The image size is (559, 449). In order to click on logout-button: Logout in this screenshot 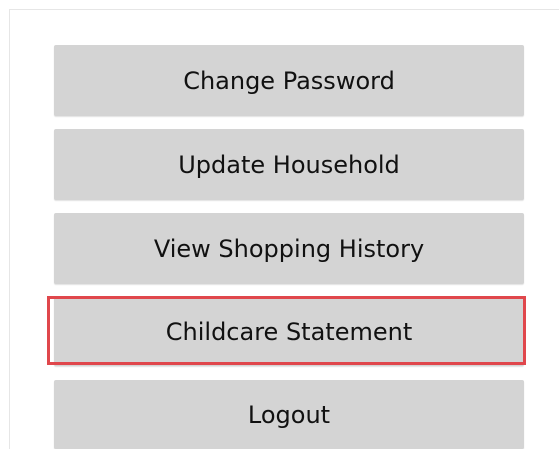, I will do `click(289, 414)`.